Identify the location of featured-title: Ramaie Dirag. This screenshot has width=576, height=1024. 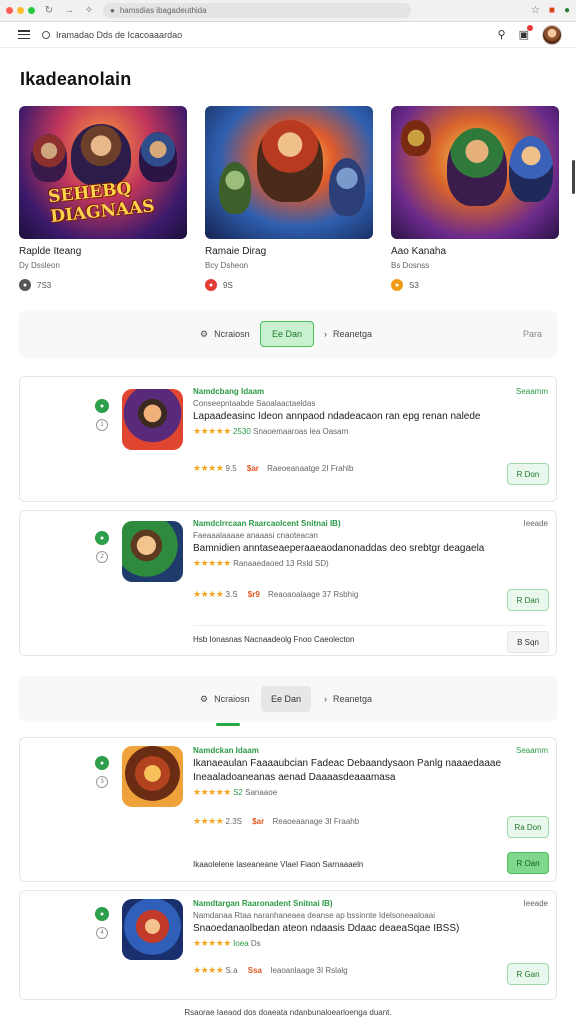
(289, 251).